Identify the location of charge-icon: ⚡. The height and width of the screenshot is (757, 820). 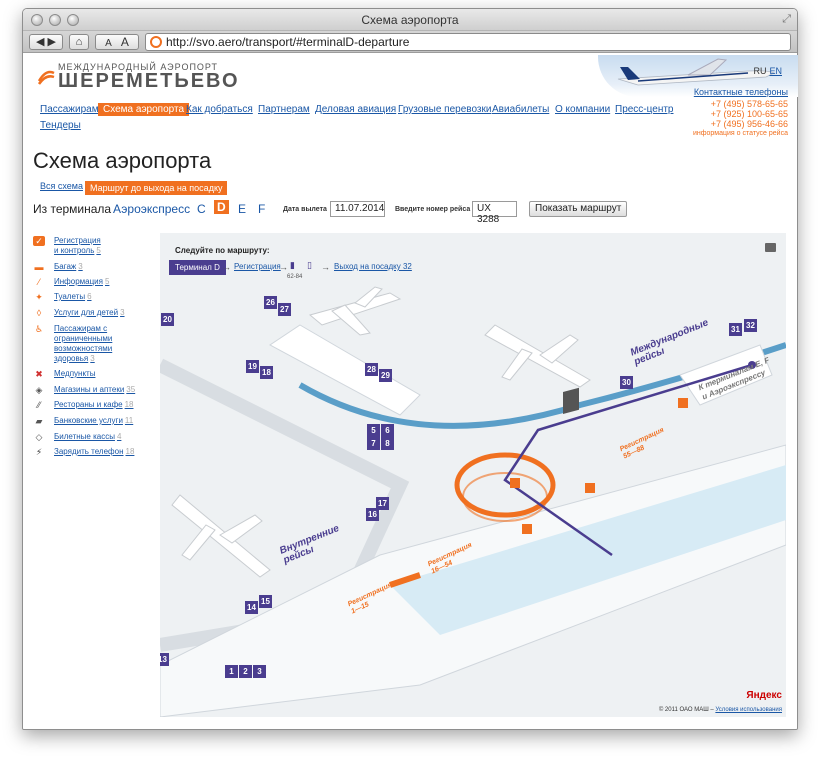
(39, 452).